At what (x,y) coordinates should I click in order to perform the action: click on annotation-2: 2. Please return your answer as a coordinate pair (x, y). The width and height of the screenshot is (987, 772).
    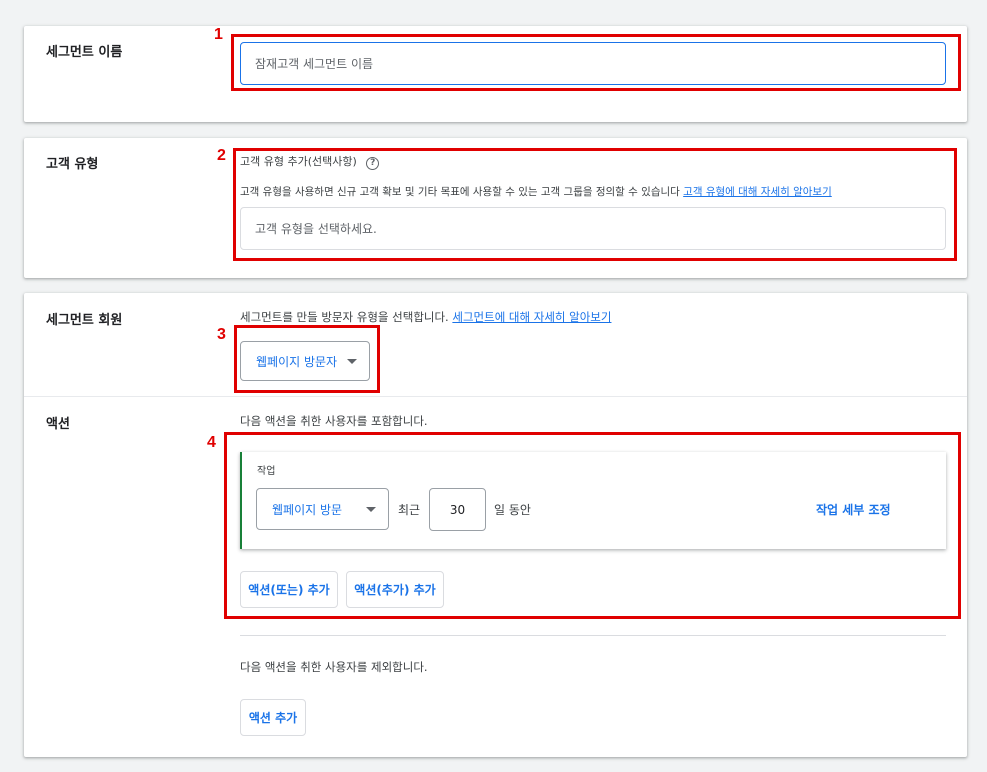
    Looking at the image, I should click on (221, 155).